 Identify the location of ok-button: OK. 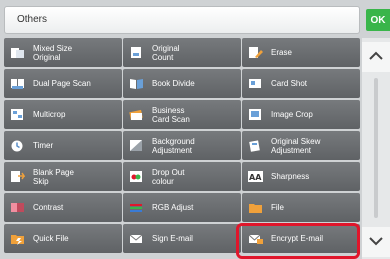
(378, 20).